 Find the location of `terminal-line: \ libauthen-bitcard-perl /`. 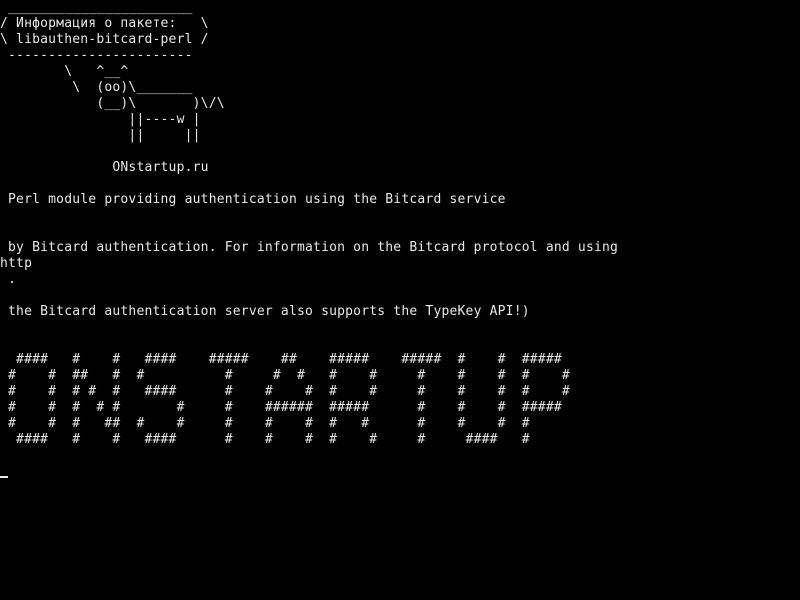

terminal-line: \ libauthen-bitcard-perl / is located at coordinates (104, 39).